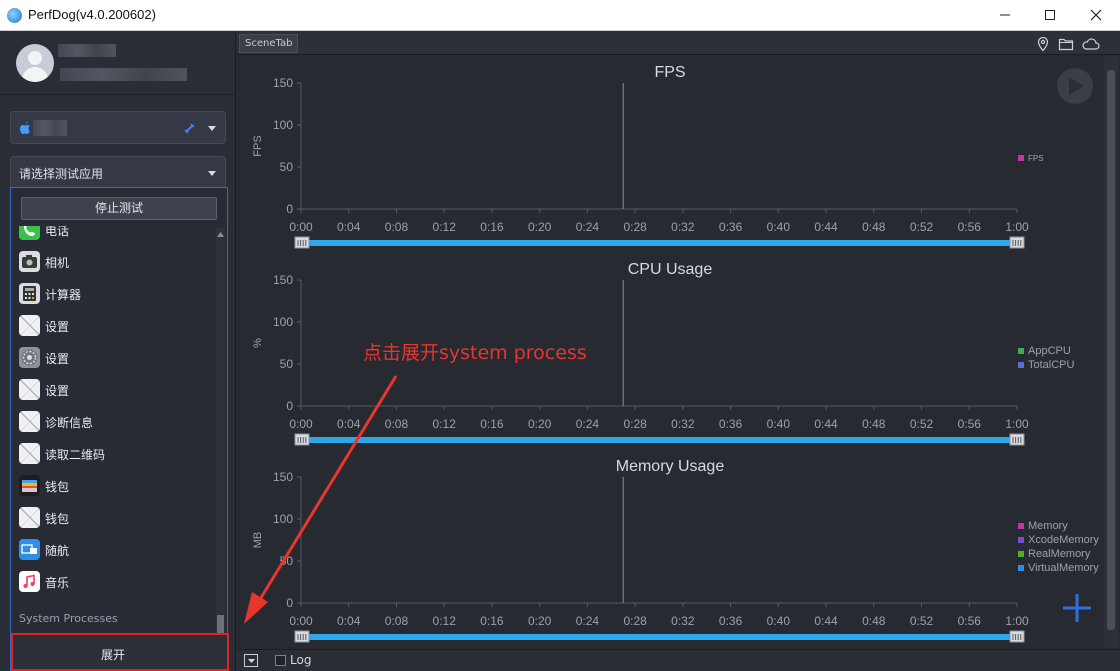 The image size is (1120, 671). Describe the element at coordinates (92, 14) in the screenshot. I see `window-title: PerfDog(v4.0.200602)` at that location.